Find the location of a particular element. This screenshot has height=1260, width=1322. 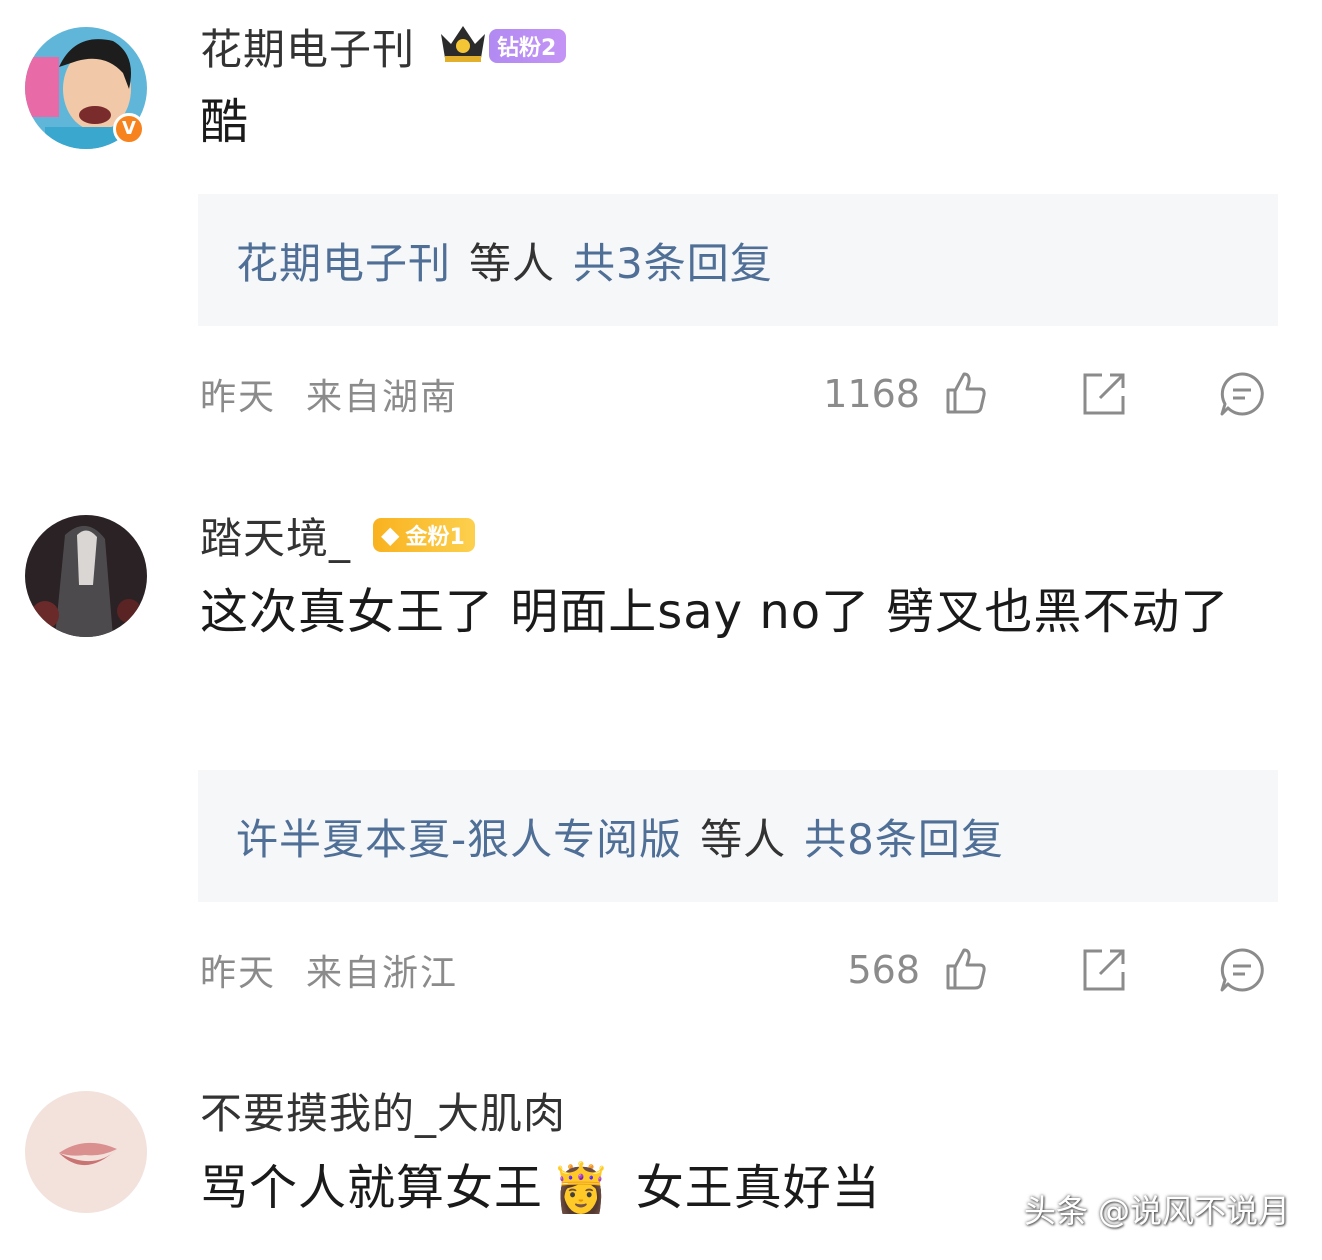

replies-preview: 花期电子刊 等人 共3条回复 is located at coordinates (738, 260).